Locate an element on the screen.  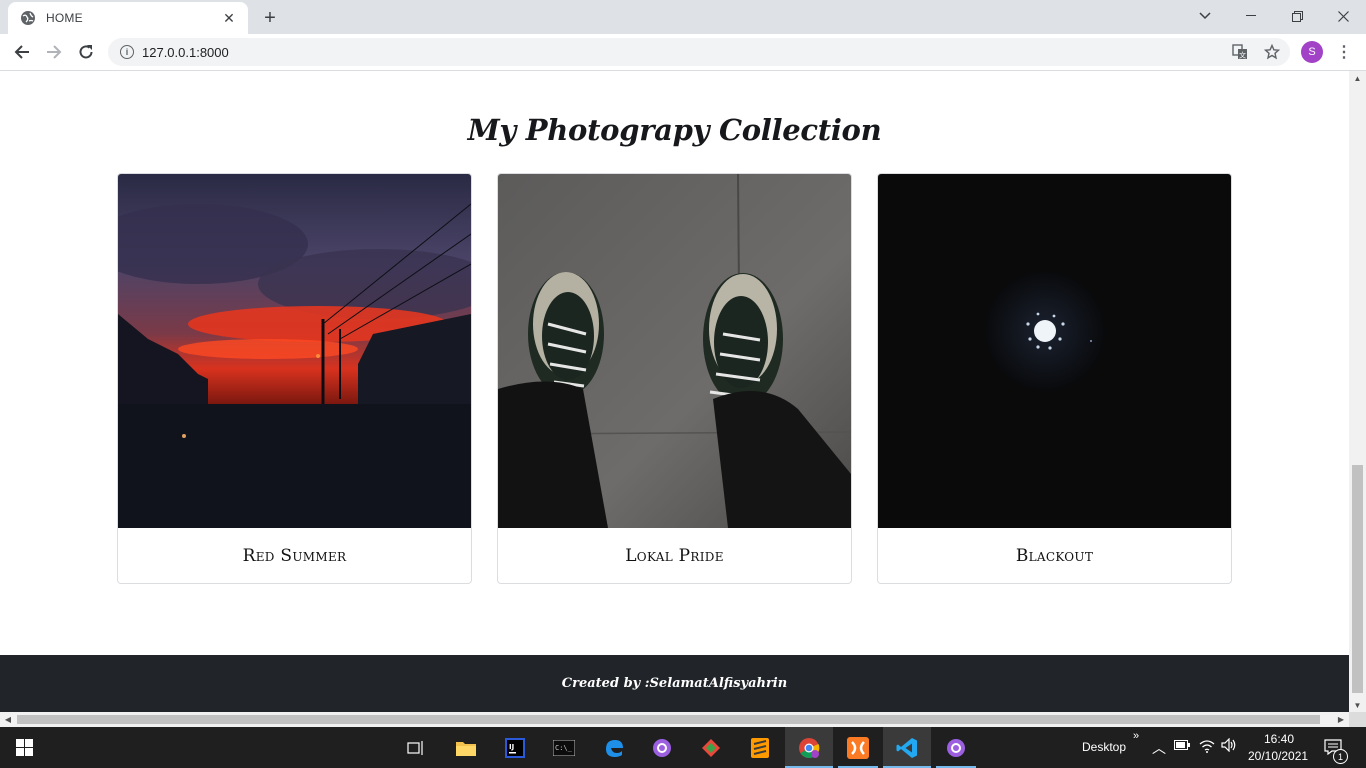
globe-icon is located at coordinates (28, 18).